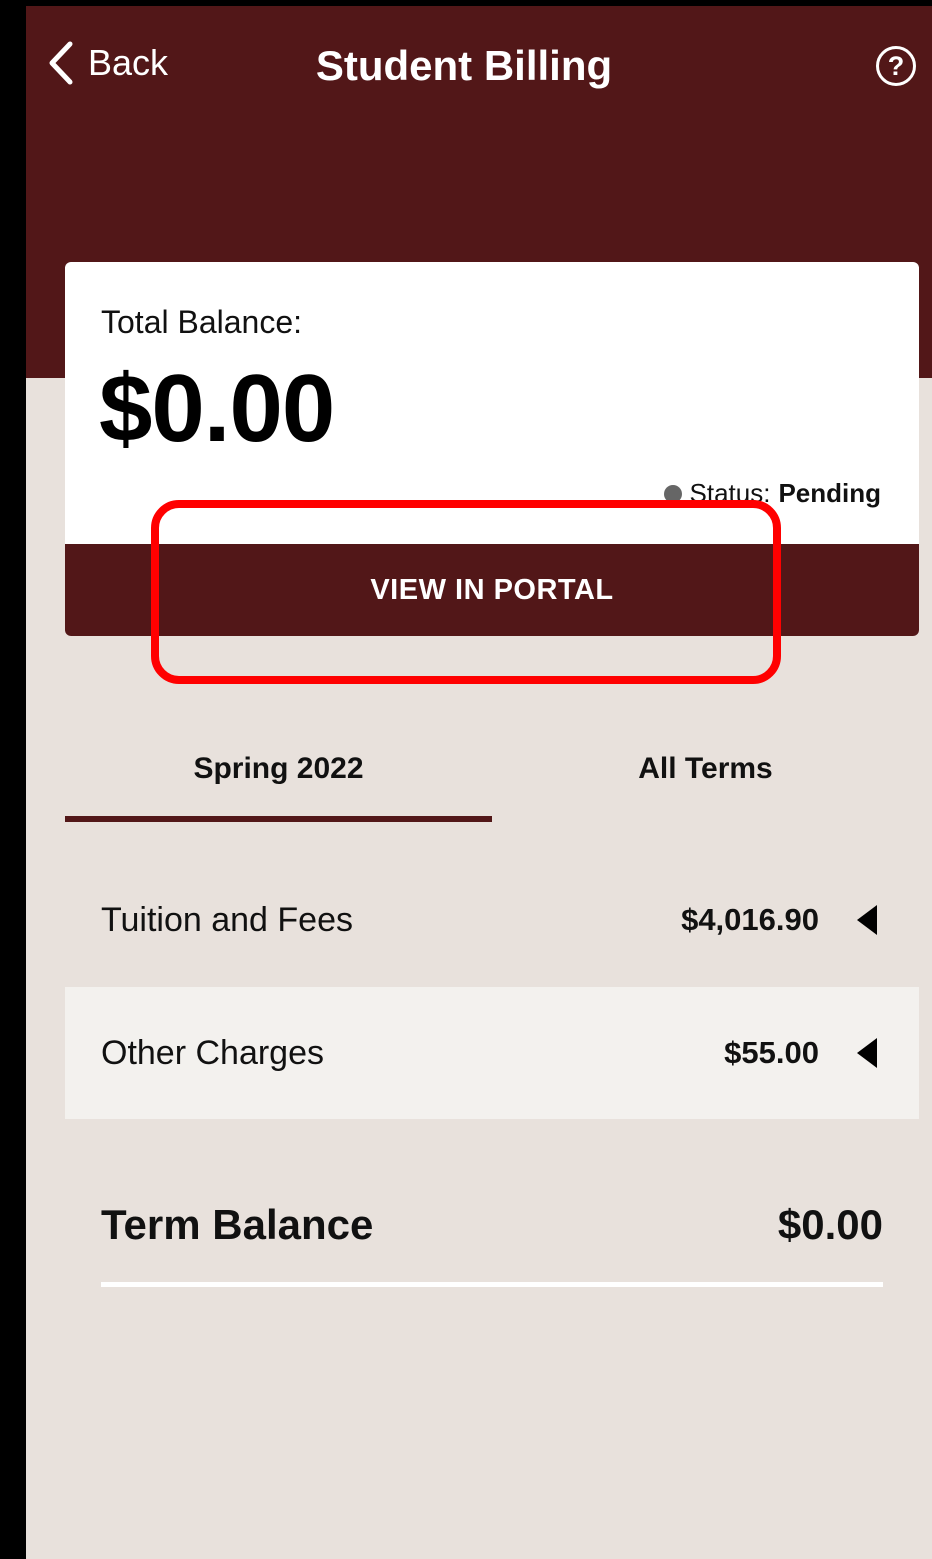 Image resolution: width=932 pixels, height=1559 pixels. I want to click on divider, so click(492, 1284).